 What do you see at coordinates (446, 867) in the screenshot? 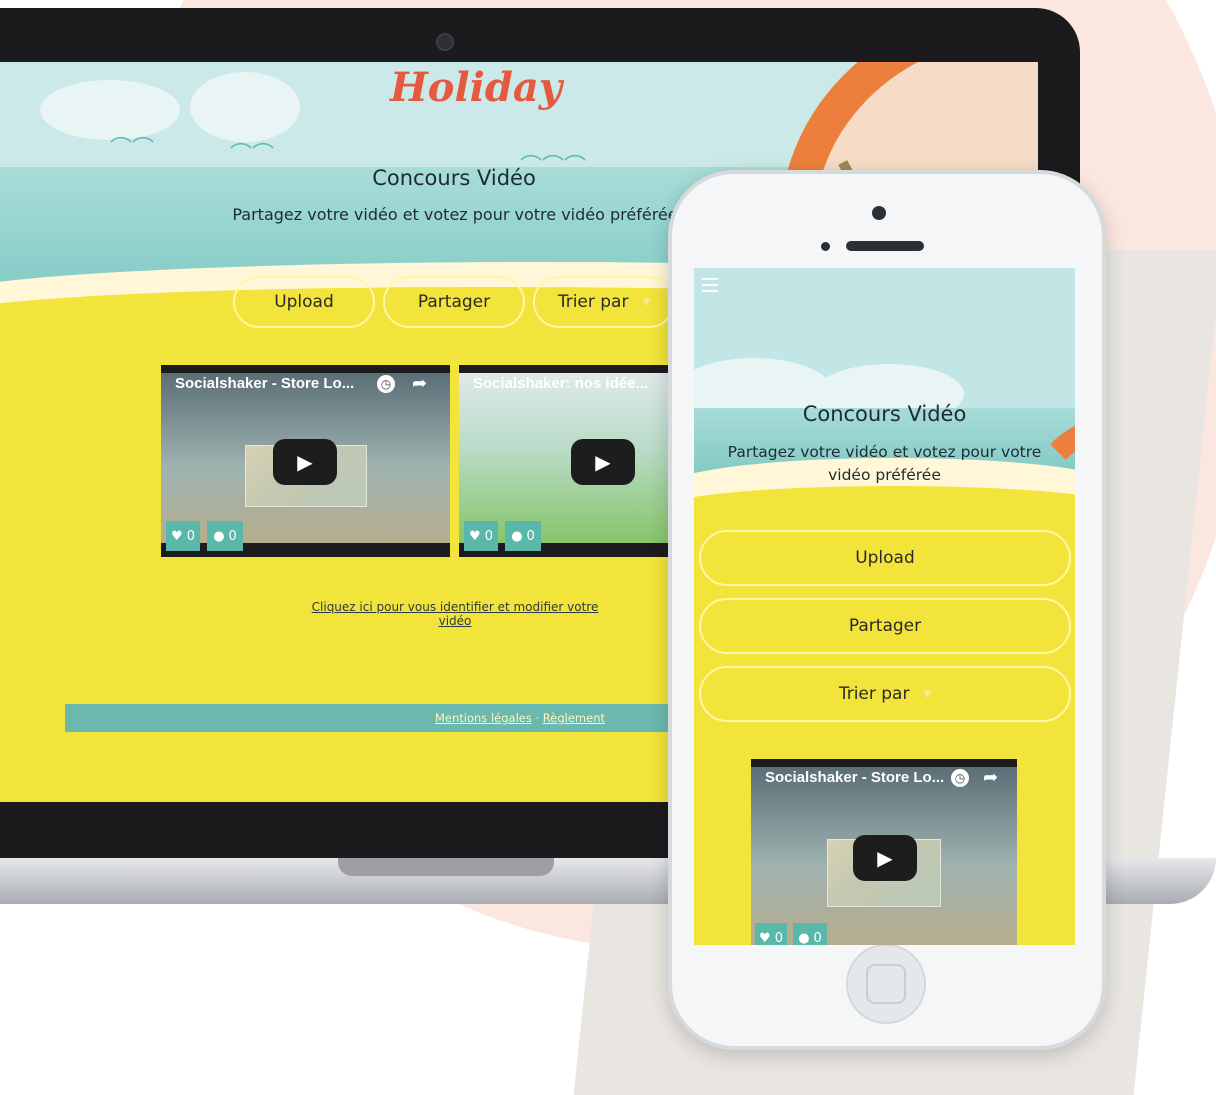
I see `laptop-notch` at bounding box center [446, 867].